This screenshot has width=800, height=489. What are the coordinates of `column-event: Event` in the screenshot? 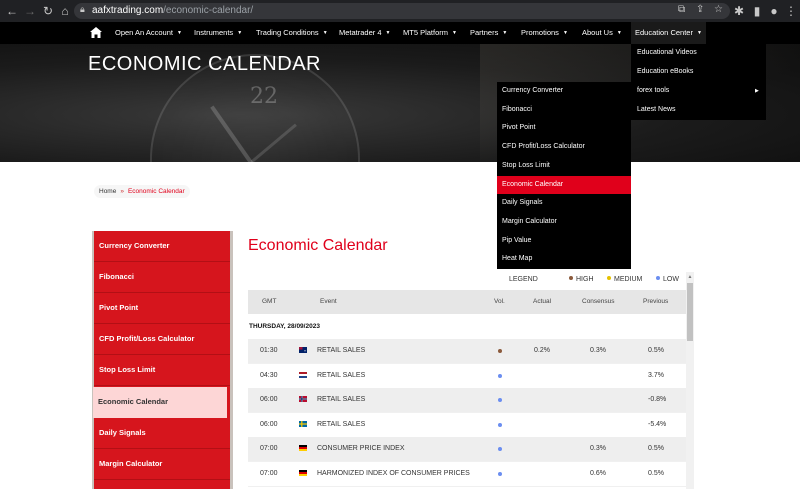 It's located at (328, 301).